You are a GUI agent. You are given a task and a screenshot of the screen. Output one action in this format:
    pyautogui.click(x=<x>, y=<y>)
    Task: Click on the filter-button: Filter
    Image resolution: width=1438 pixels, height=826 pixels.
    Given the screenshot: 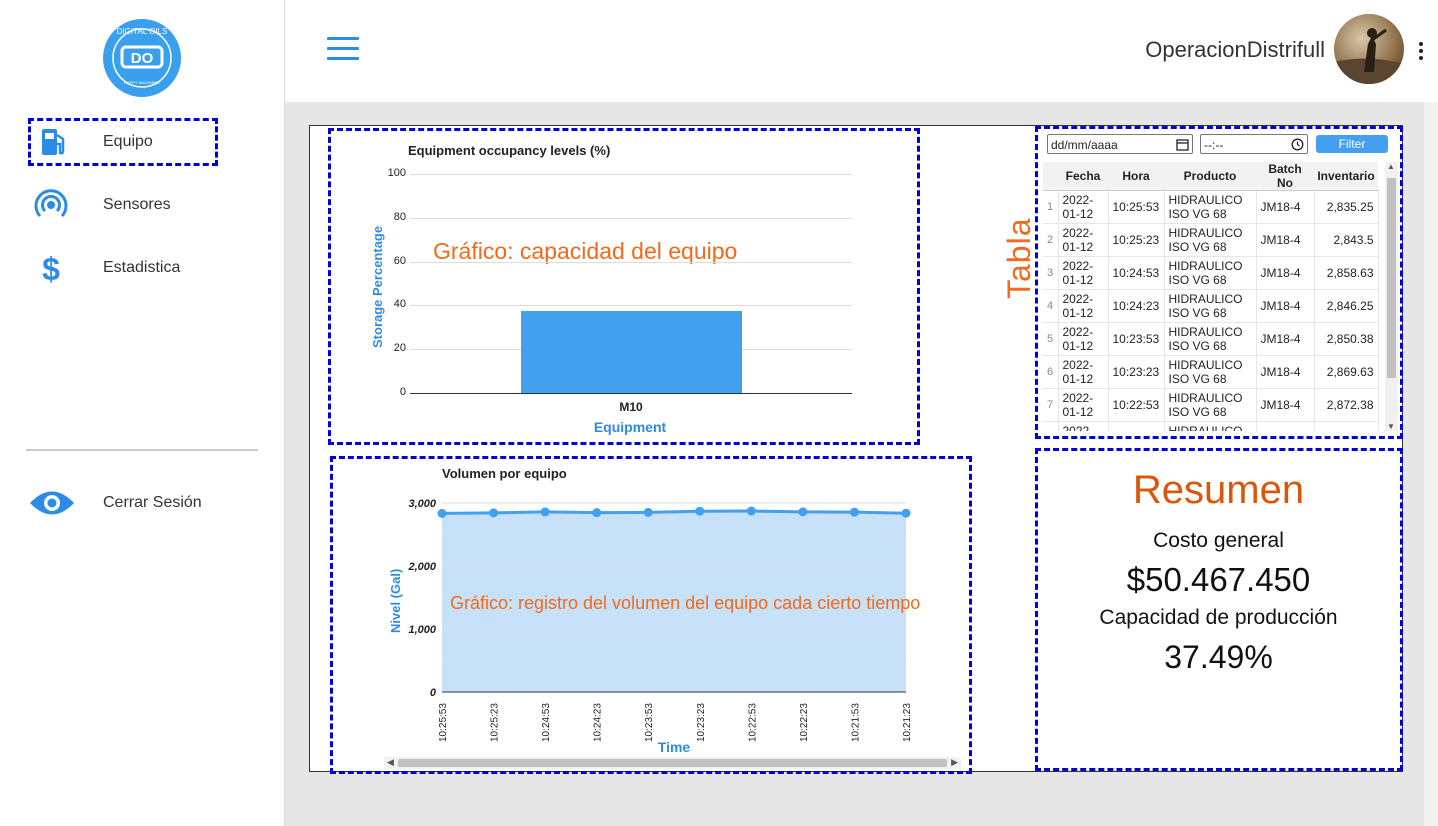 What is the action you would take?
    pyautogui.click(x=1352, y=144)
    